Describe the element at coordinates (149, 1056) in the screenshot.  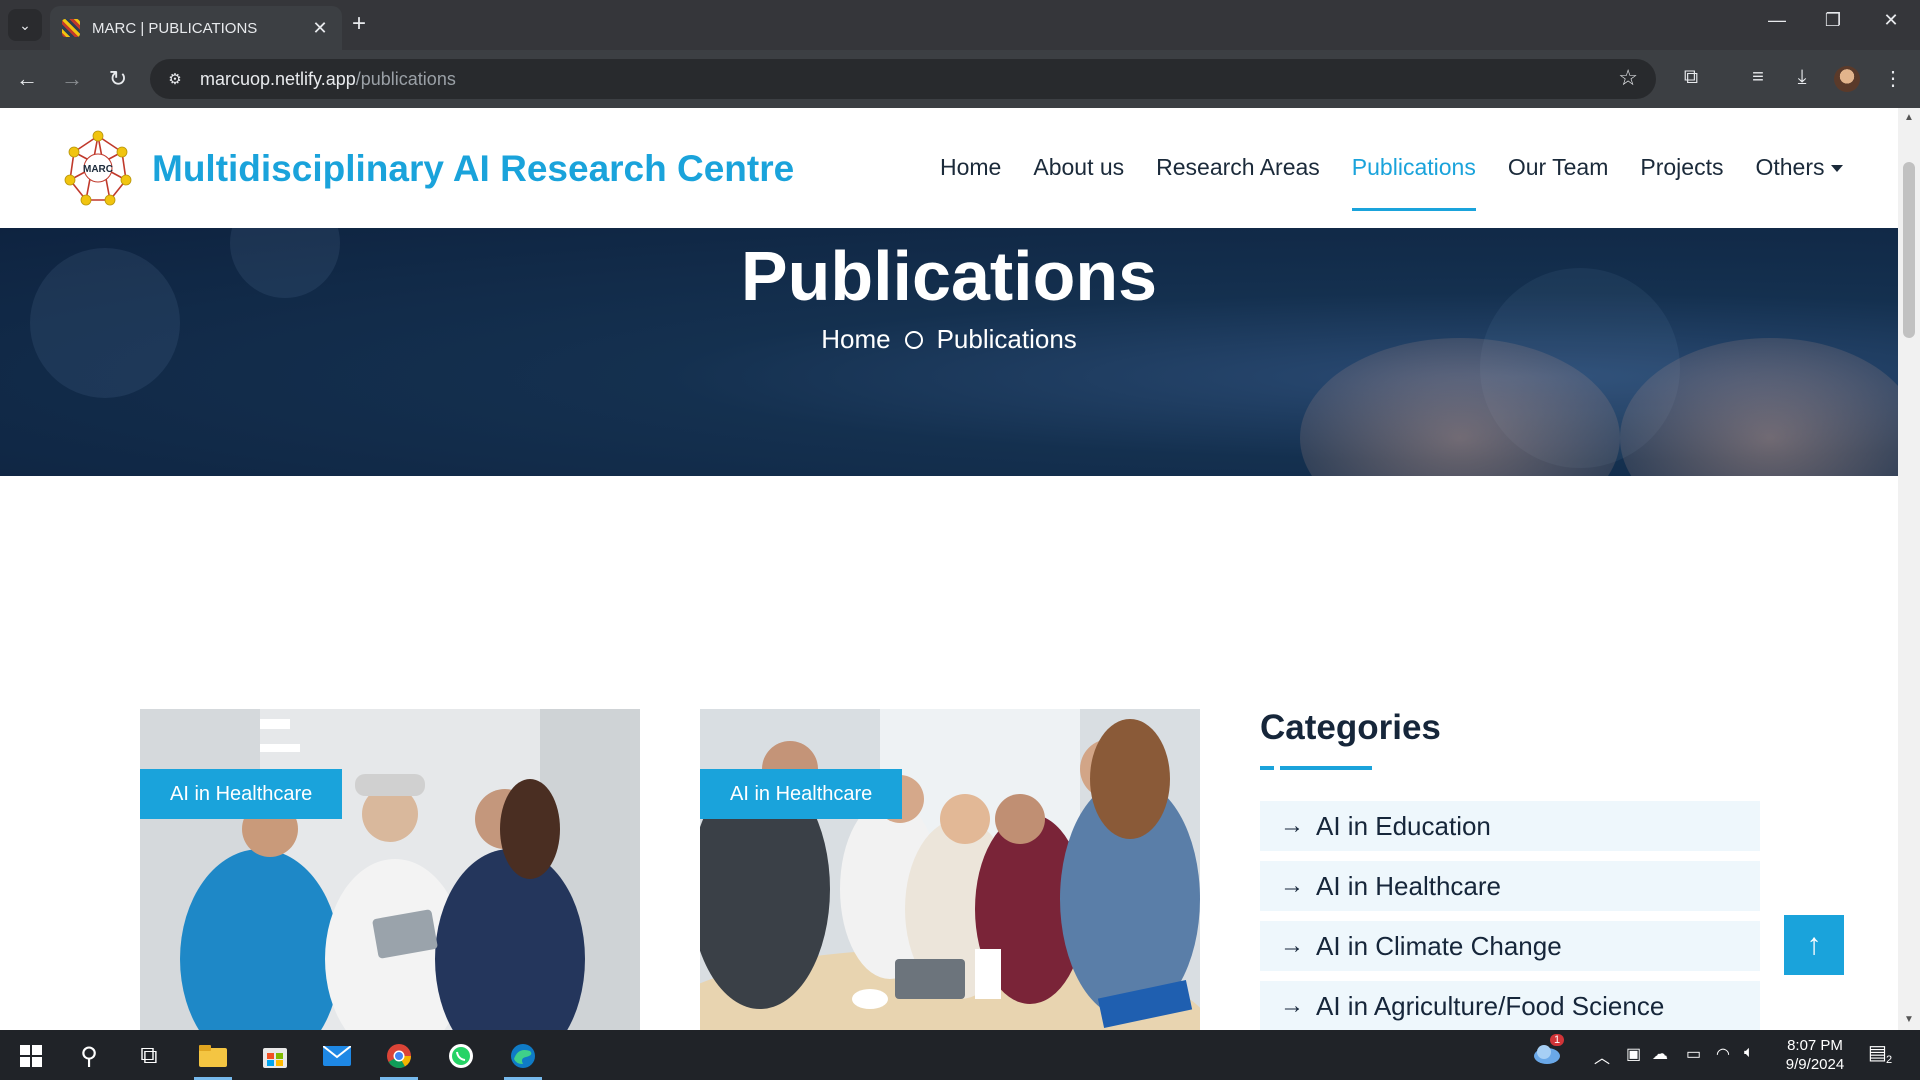
I see `task-view-icon: ⧉` at that location.